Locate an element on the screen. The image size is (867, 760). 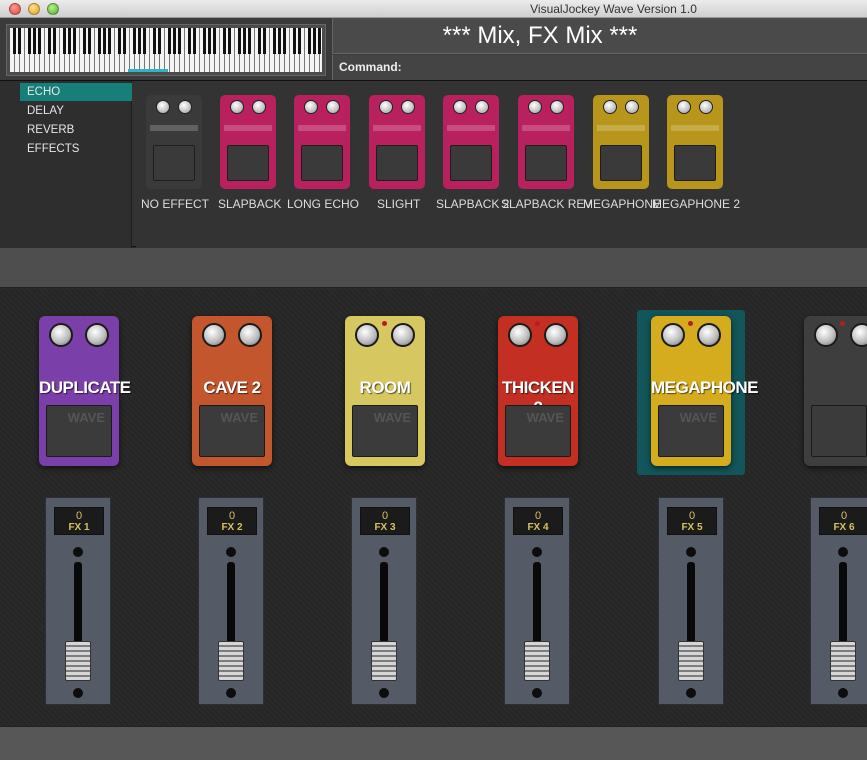
mix-title-display: *** Mix, FX Mix *** is located at coordinates (599, 36).